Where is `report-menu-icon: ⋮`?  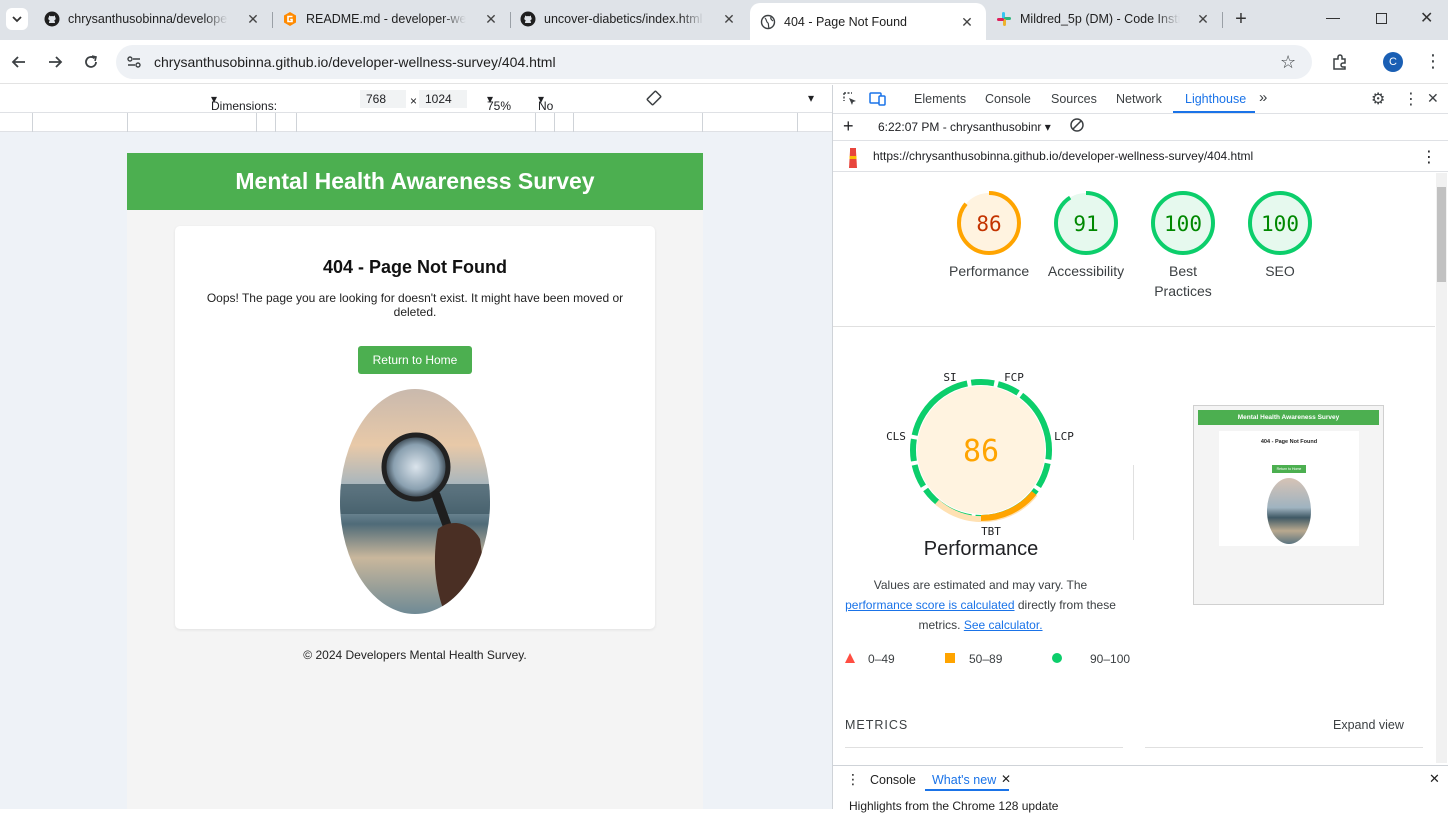 report-menu-icon: ⋮ is located at coordinates (1429, 157).